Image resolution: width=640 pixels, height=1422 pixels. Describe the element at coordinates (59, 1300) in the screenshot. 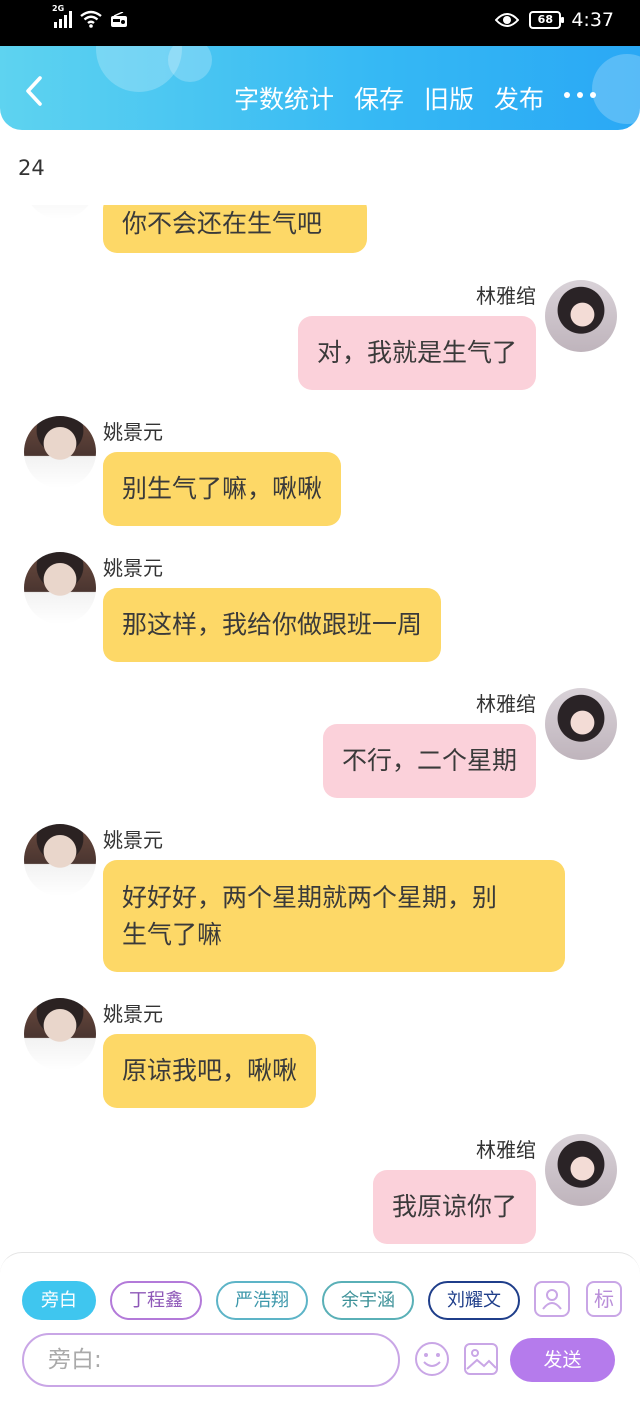

I see `role-chip-narration: 旁白` at that location.